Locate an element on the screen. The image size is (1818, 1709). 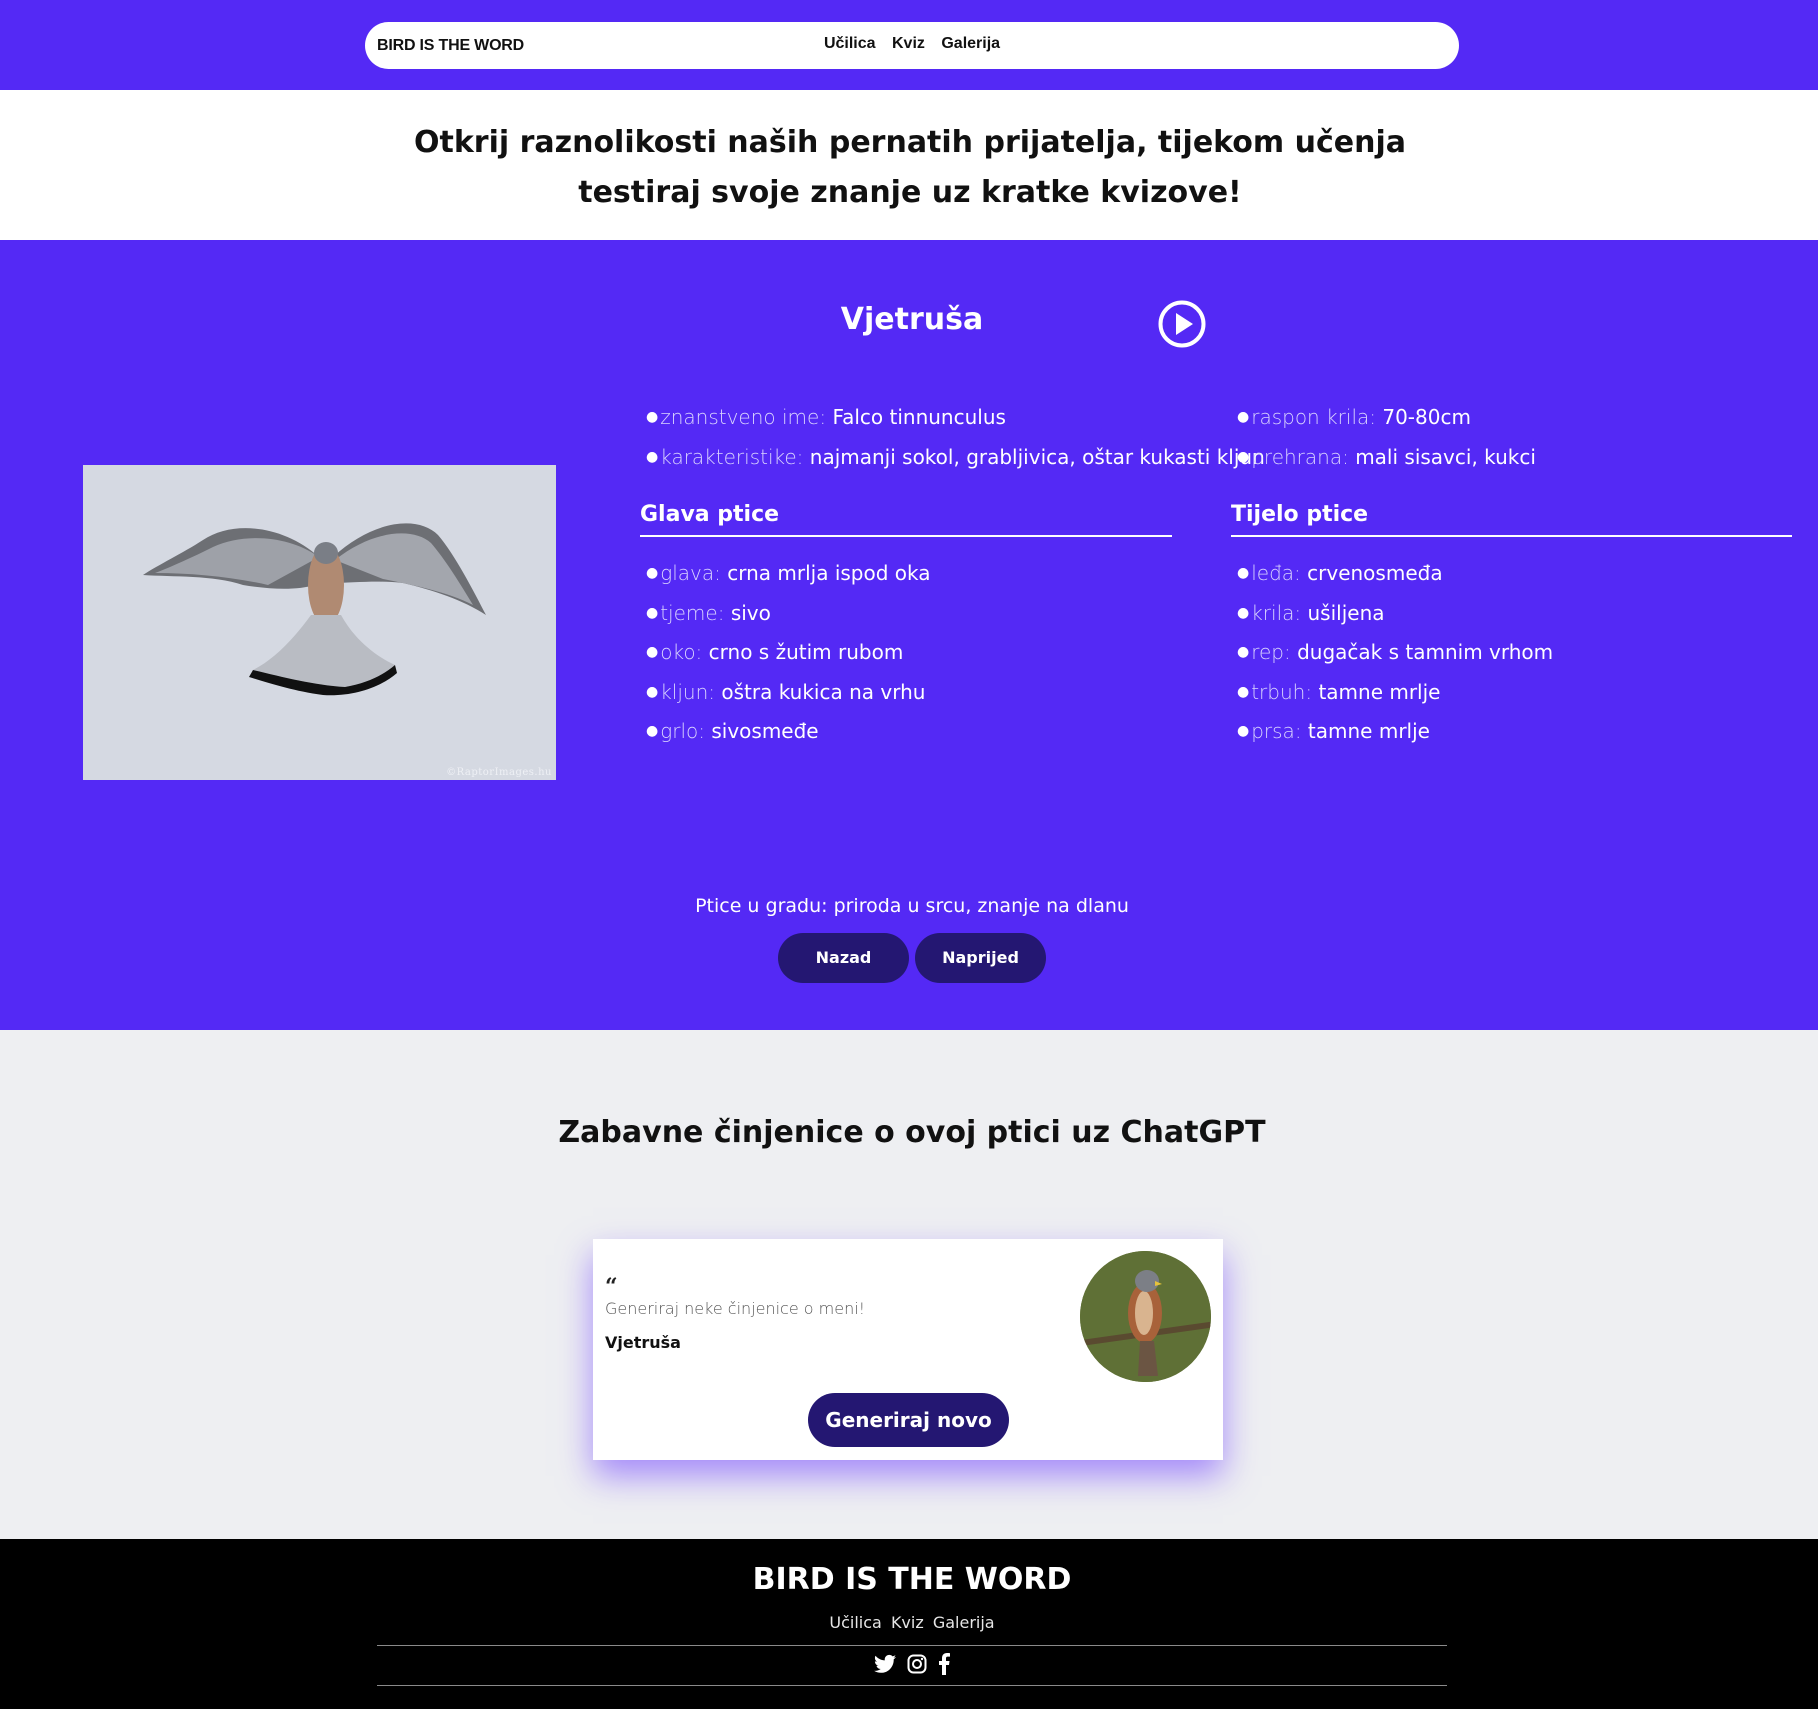
list-item: ● krila: ušiljena is located at coordinates (1311, 612).